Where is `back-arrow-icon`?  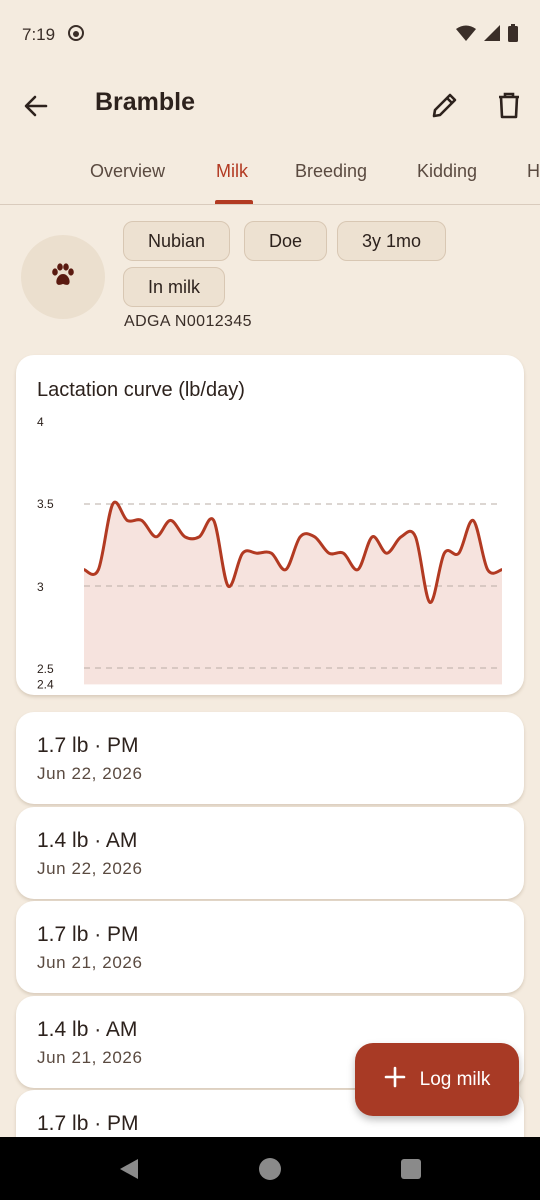
back-arrow-icon is located at coordinates (36, 106).